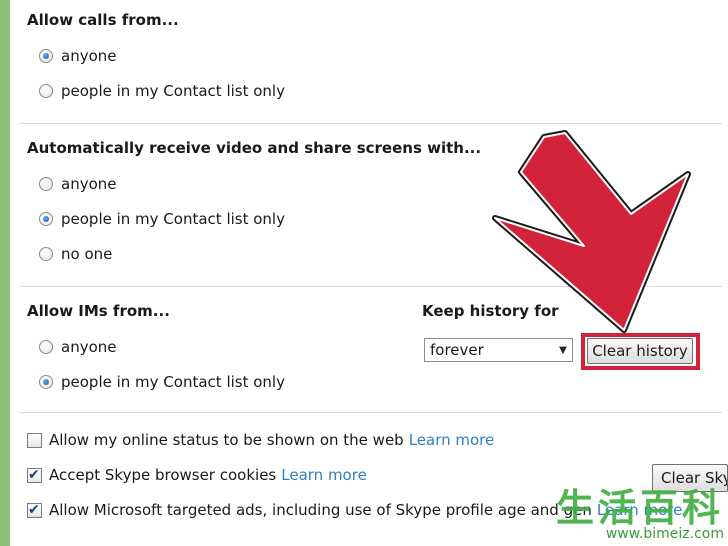 This screenshot has width=728, height=546. I want to click on red-pointer-arrow-icon, so click(591, 231).